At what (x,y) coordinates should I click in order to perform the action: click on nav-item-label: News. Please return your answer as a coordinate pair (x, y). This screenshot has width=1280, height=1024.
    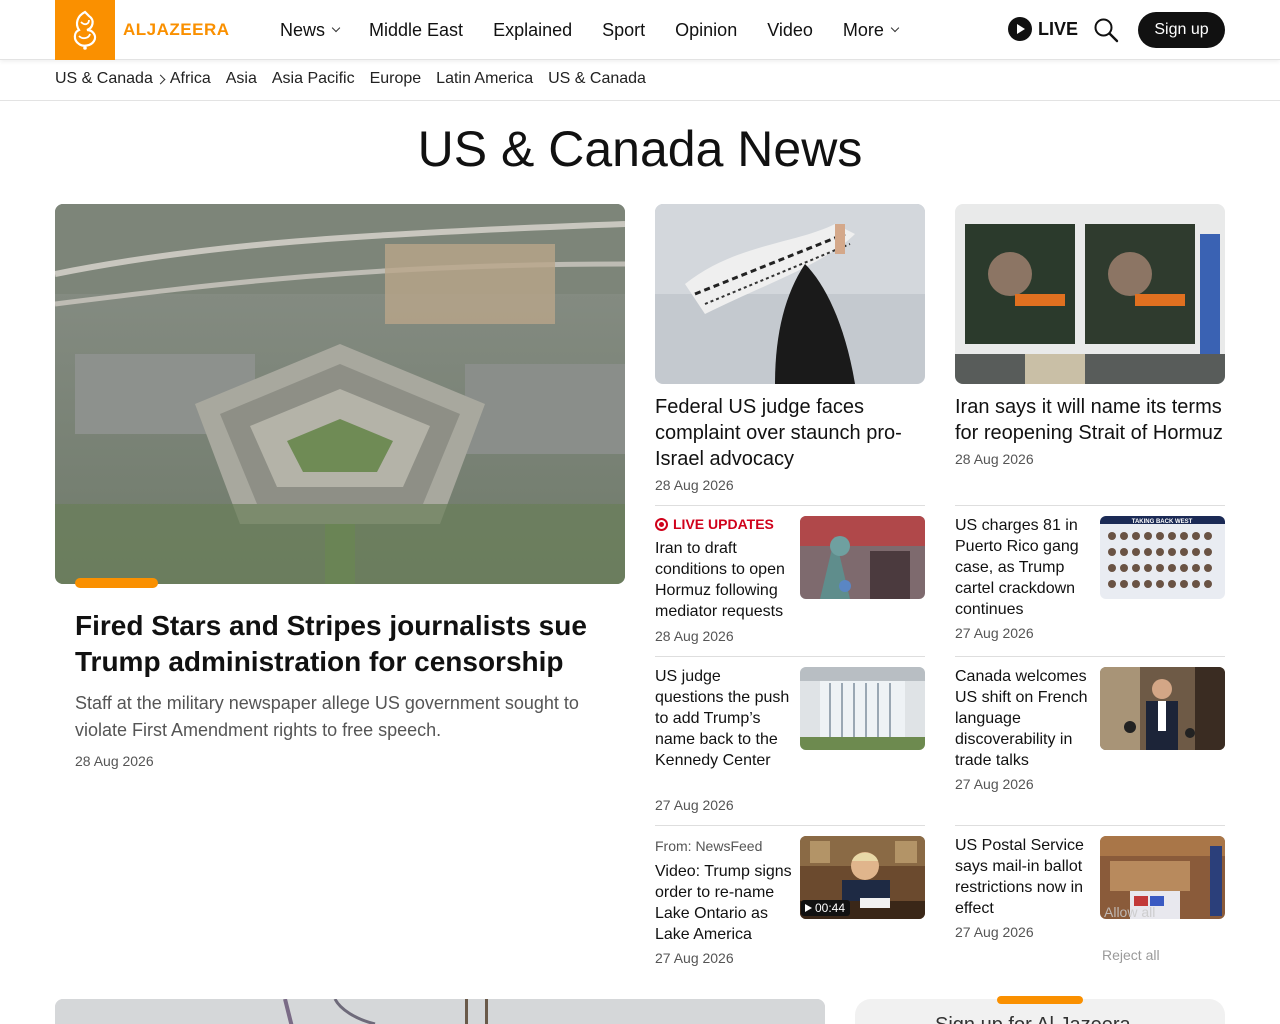
    Looking at the image, I should click on (303, 29).